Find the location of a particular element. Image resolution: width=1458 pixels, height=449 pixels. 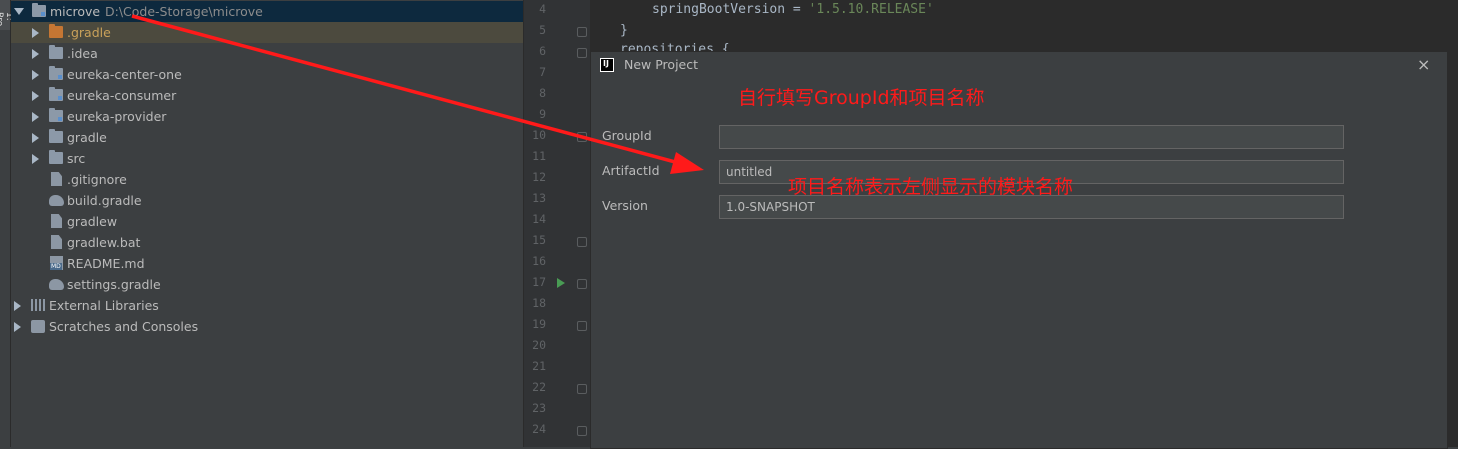

line-number: 19 is located at coordinates (539, 324).